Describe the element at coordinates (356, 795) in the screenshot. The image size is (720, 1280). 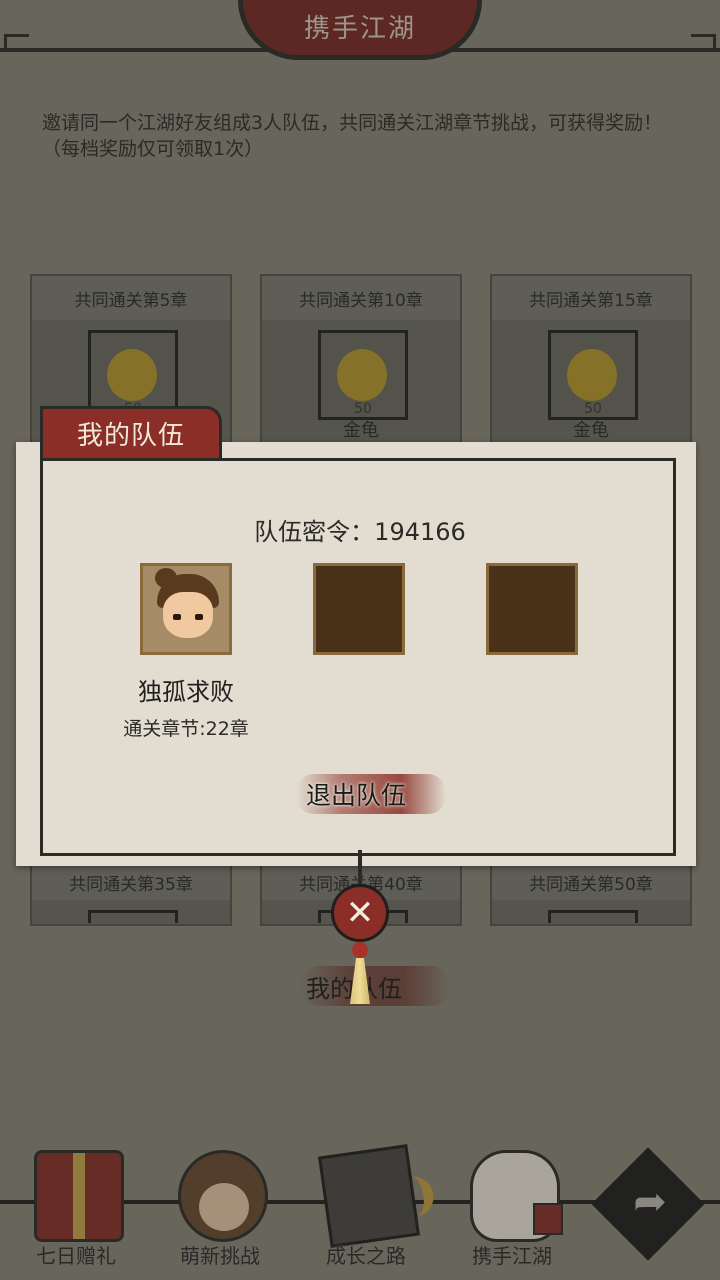
I see `leave-team-label: 退出队伍` at that location.